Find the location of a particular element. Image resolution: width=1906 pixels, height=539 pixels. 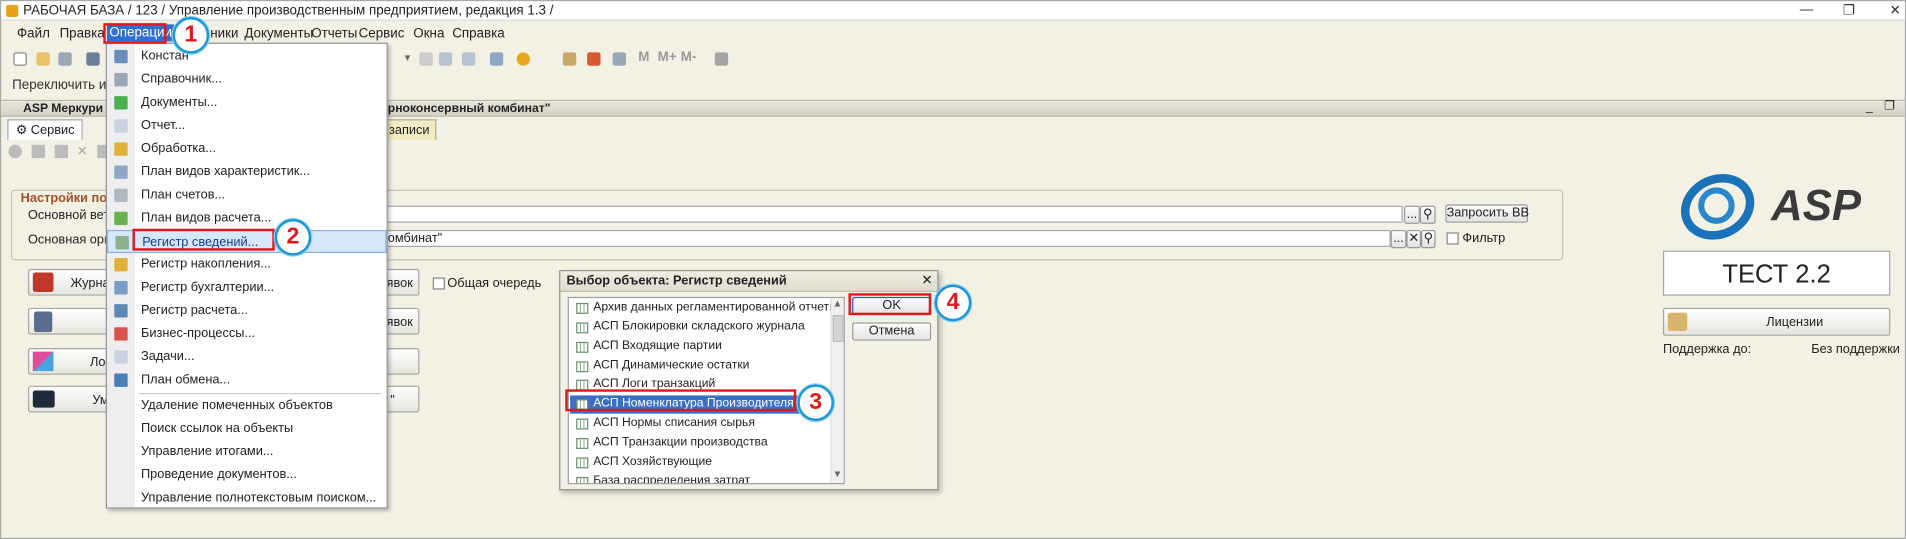

menu-documents: Документы is located at coordinates (278, 34).